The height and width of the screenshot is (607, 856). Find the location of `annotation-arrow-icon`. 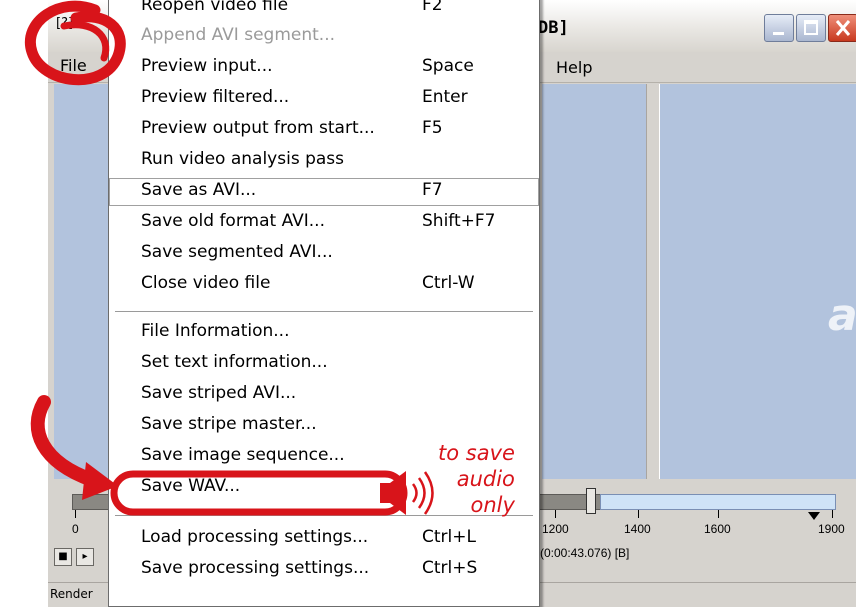

annotation-arrow-icon is located at coordinates (74, 447).